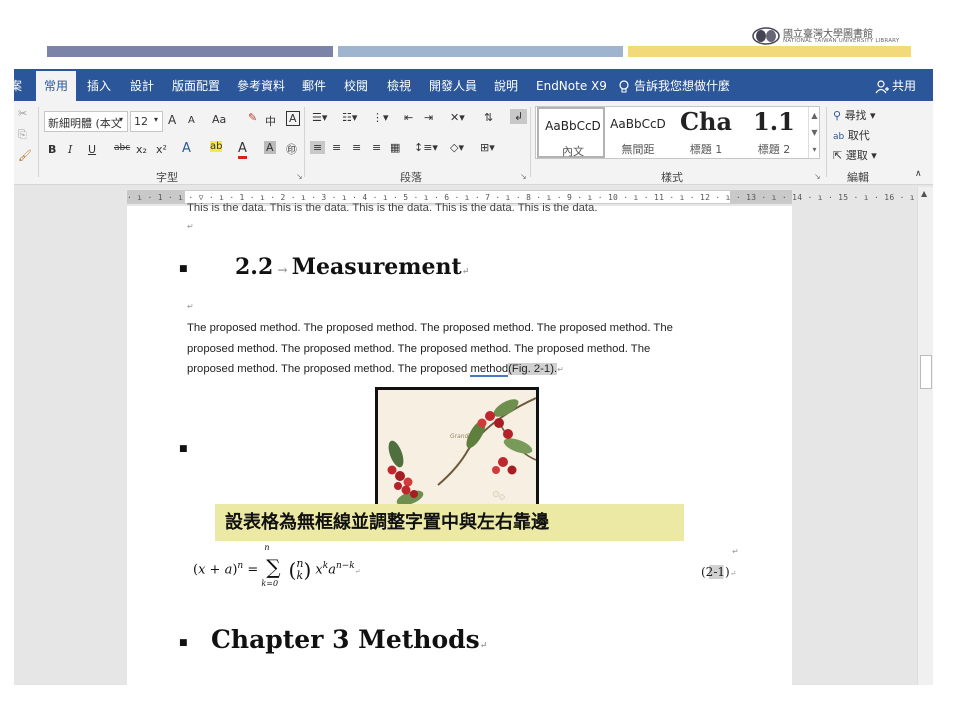 The width and height of the screenshot is (960, 720). Describe the element at coordinates (186, 148) in the screenshot. I see `text-effects-icon: A` at that location.